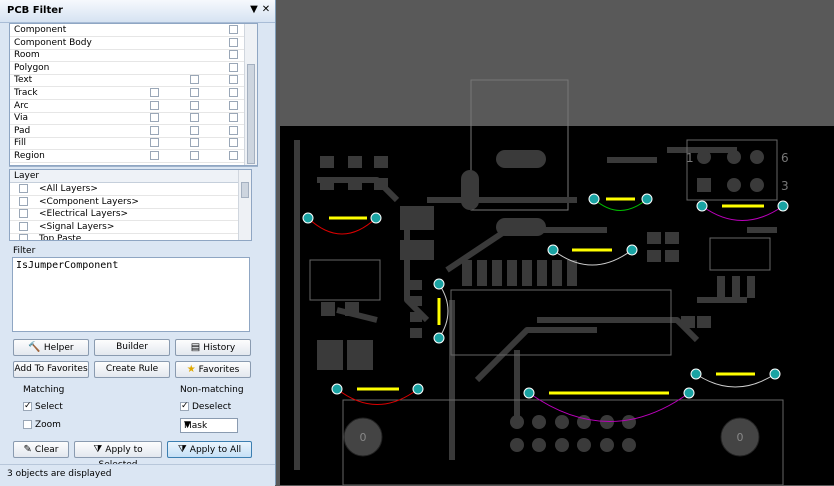  What do you see at coordinates (266, 10) in the screenshot?
I see `close-icon: ✕` at bounding box center [266, 10].